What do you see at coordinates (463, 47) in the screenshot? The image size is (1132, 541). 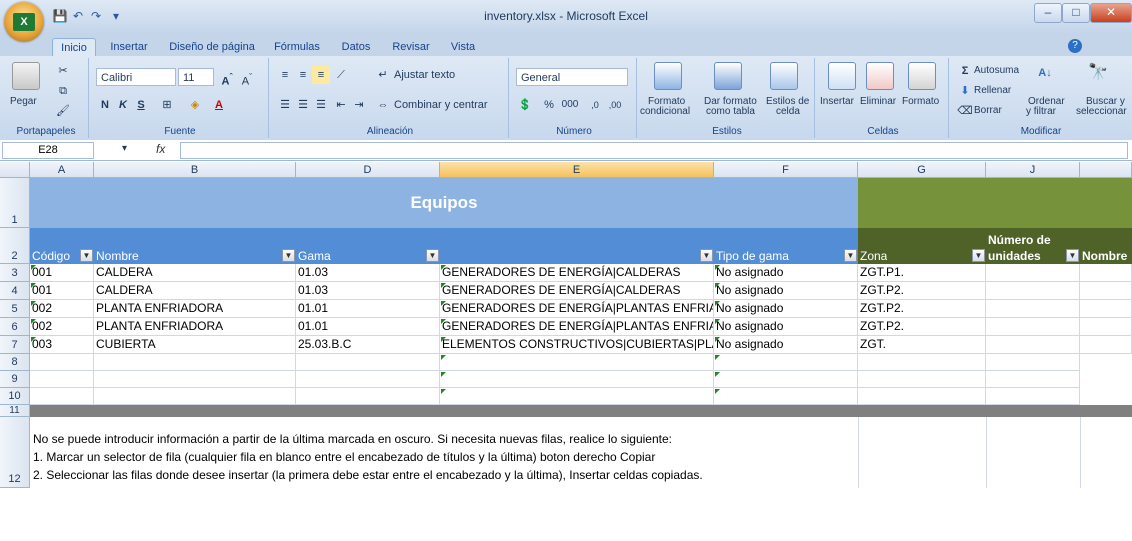 I see `tab-vista: Vista` at bounding box center [463, 47].